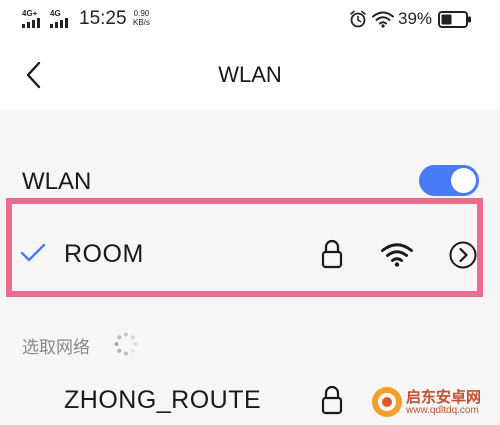 The height and width of the screenshot is (425, 500). Describe the element at coordinates (250, 20) in the screenshot. I see `status-bar: 4G+ 4G 15:25 0.90 KB/s 39%` at that location.